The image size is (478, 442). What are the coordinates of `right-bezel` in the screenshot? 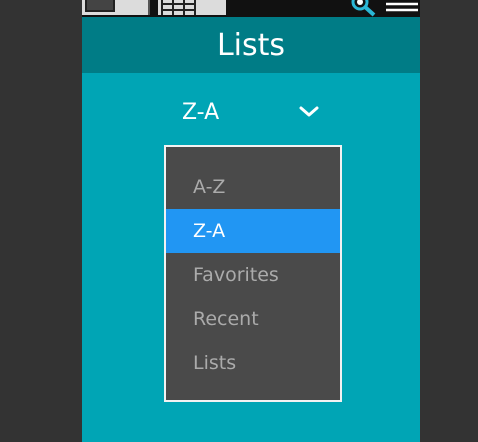 It's located at (449, 221).